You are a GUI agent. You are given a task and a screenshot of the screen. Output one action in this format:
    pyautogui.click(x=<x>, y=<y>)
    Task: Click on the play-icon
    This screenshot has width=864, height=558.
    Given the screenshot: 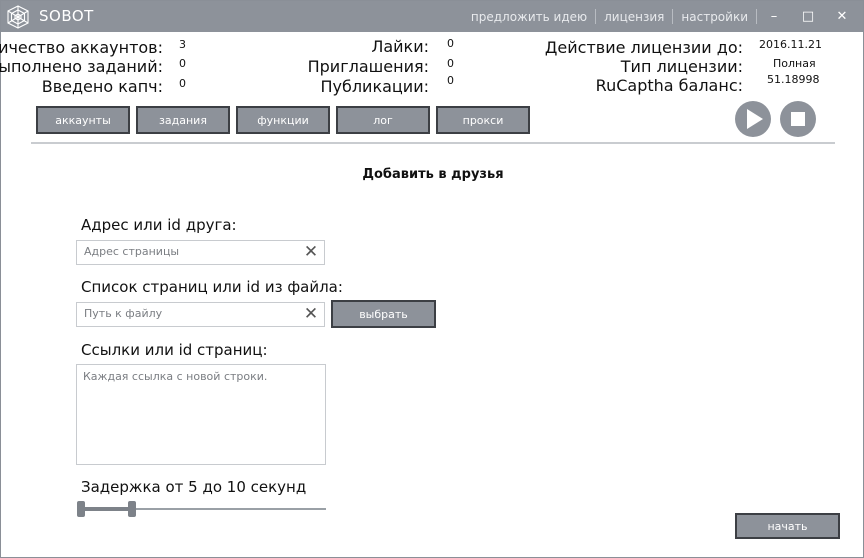 What is the action you would take?
    pyautogui.click(x=755, y=119)
    